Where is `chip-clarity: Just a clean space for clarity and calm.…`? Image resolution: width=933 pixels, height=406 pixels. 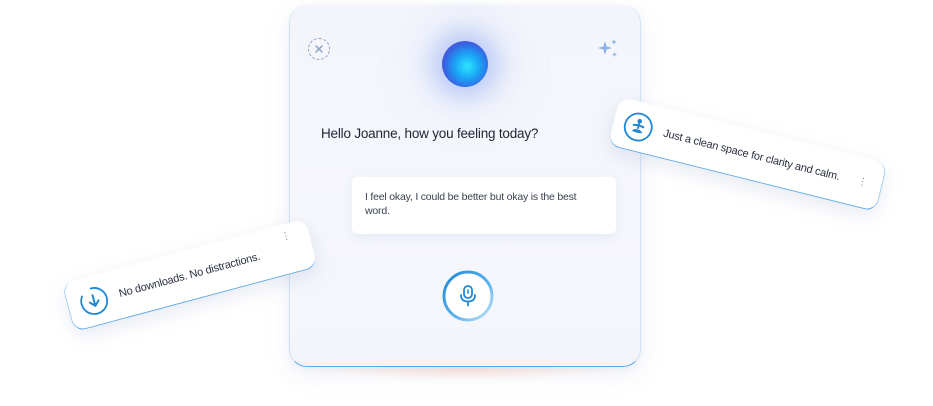
chip-clarity: Just a clean space for clarity and calm.… is located at coordinates (747, 154).